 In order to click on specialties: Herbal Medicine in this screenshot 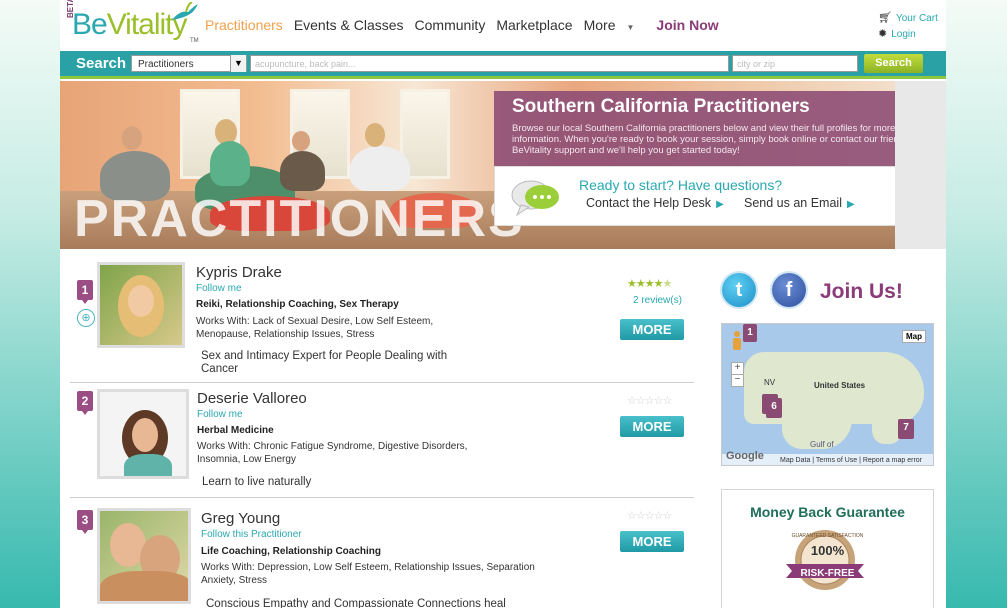, I will do `click(235, 430)`.